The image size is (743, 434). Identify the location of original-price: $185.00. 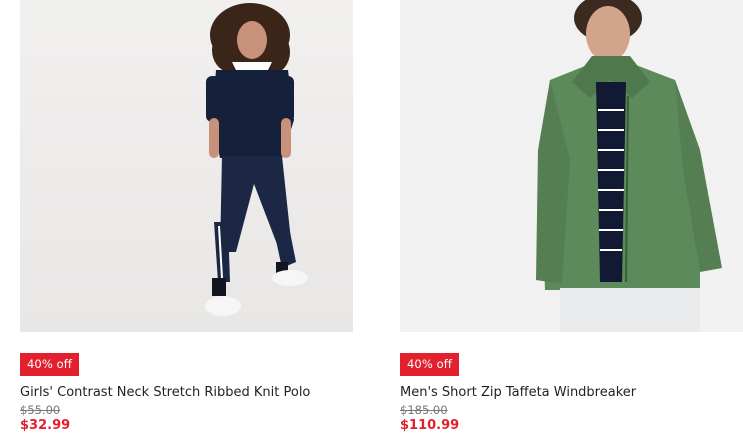
(424, 410).